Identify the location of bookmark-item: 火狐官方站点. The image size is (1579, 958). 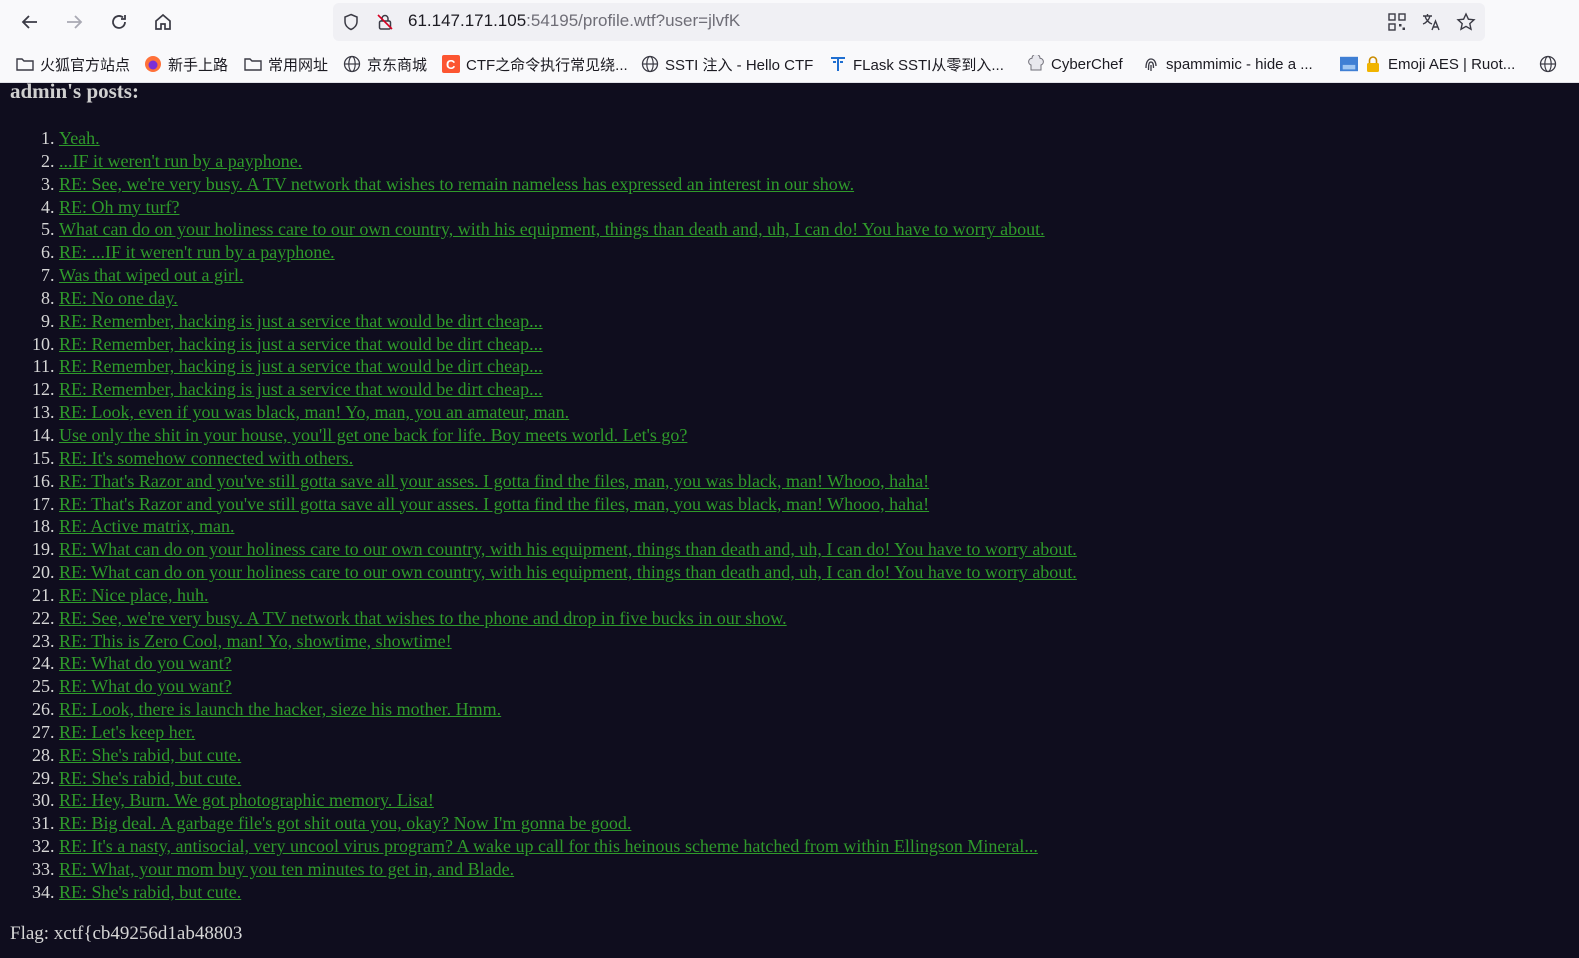
(73, 64).